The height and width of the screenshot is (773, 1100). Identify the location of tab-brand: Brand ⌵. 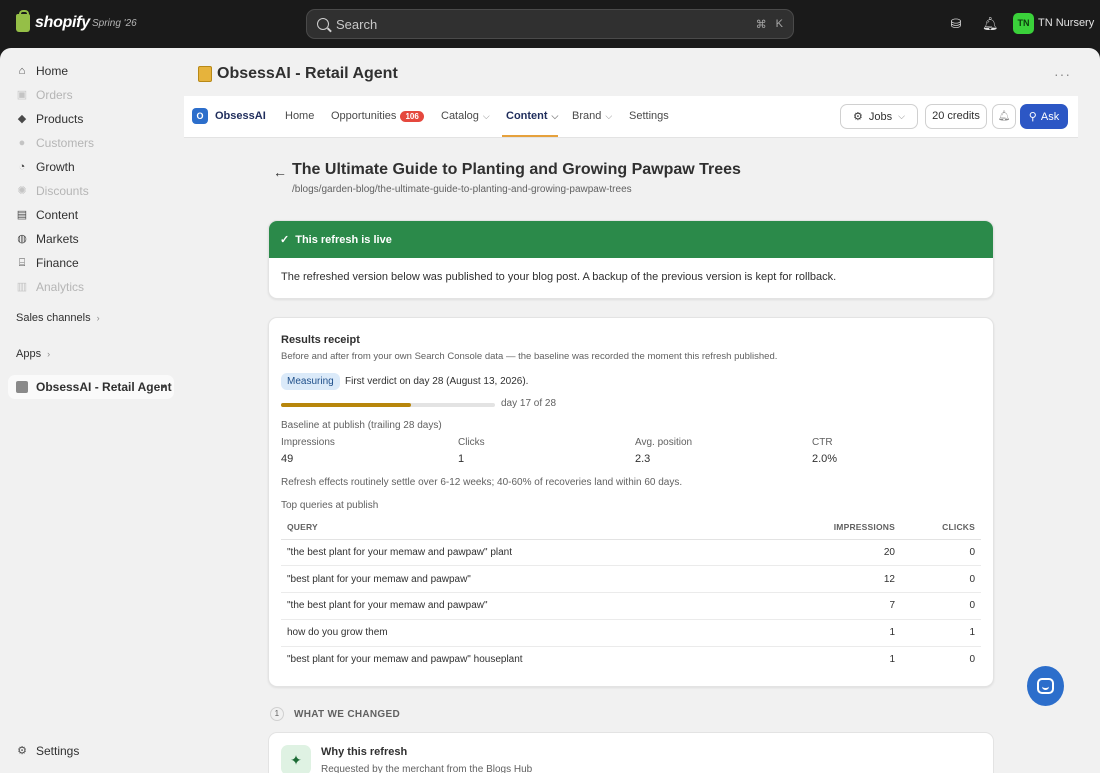
(592, 116).